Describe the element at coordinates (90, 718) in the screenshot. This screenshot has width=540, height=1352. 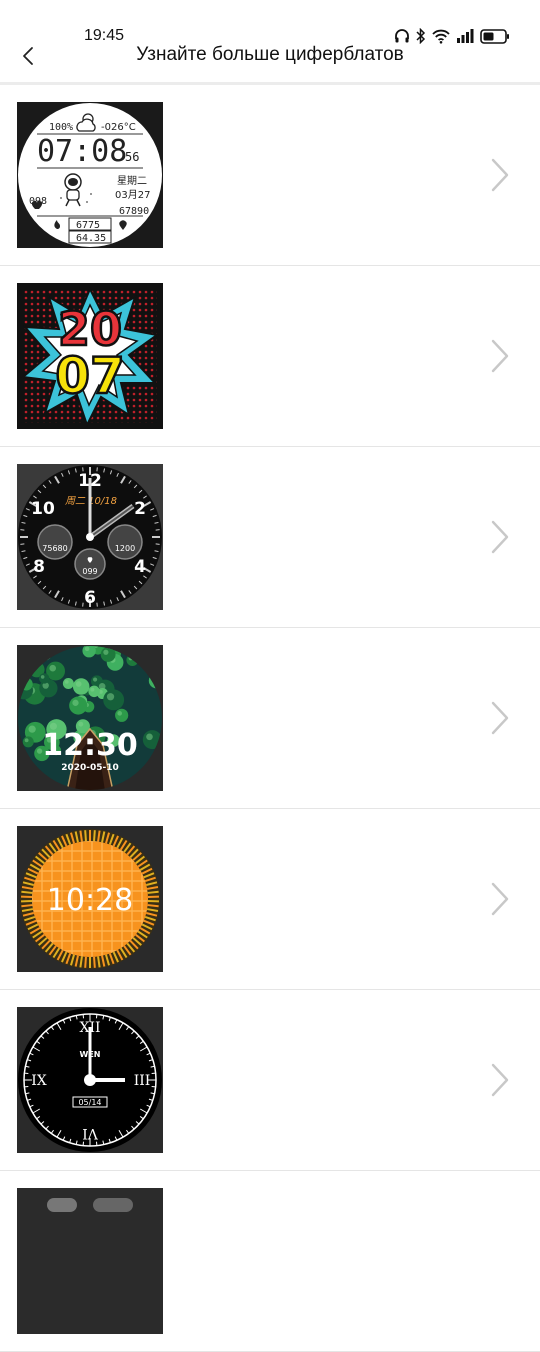
I see `watch-face-thumbnail: 12:30 2020-05-10` at that location.